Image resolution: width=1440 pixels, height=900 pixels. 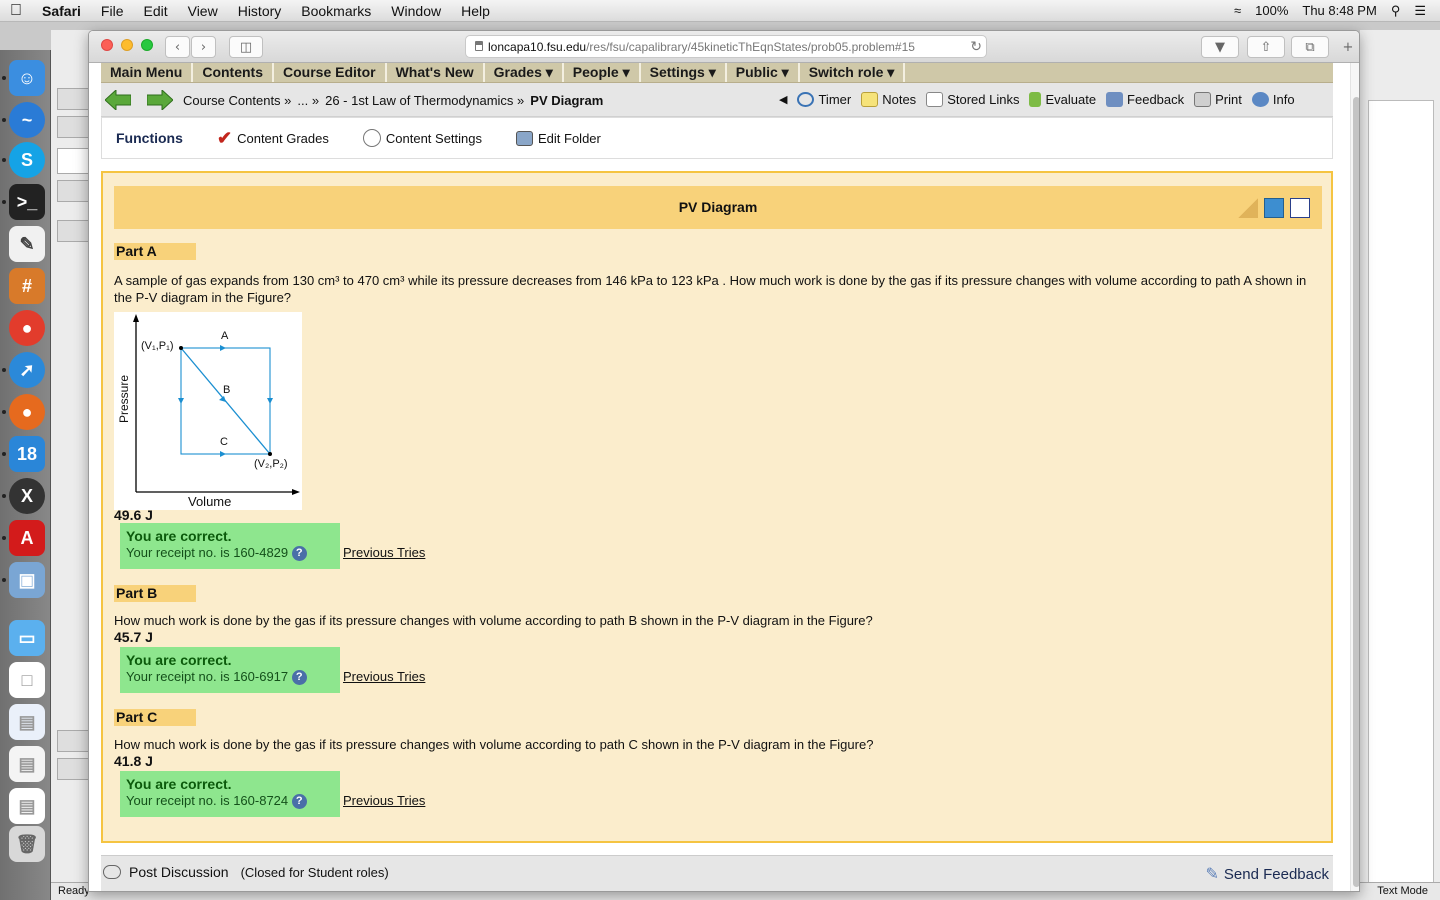 I want to click on timer-link: Timer, so click(x=824, y=99).